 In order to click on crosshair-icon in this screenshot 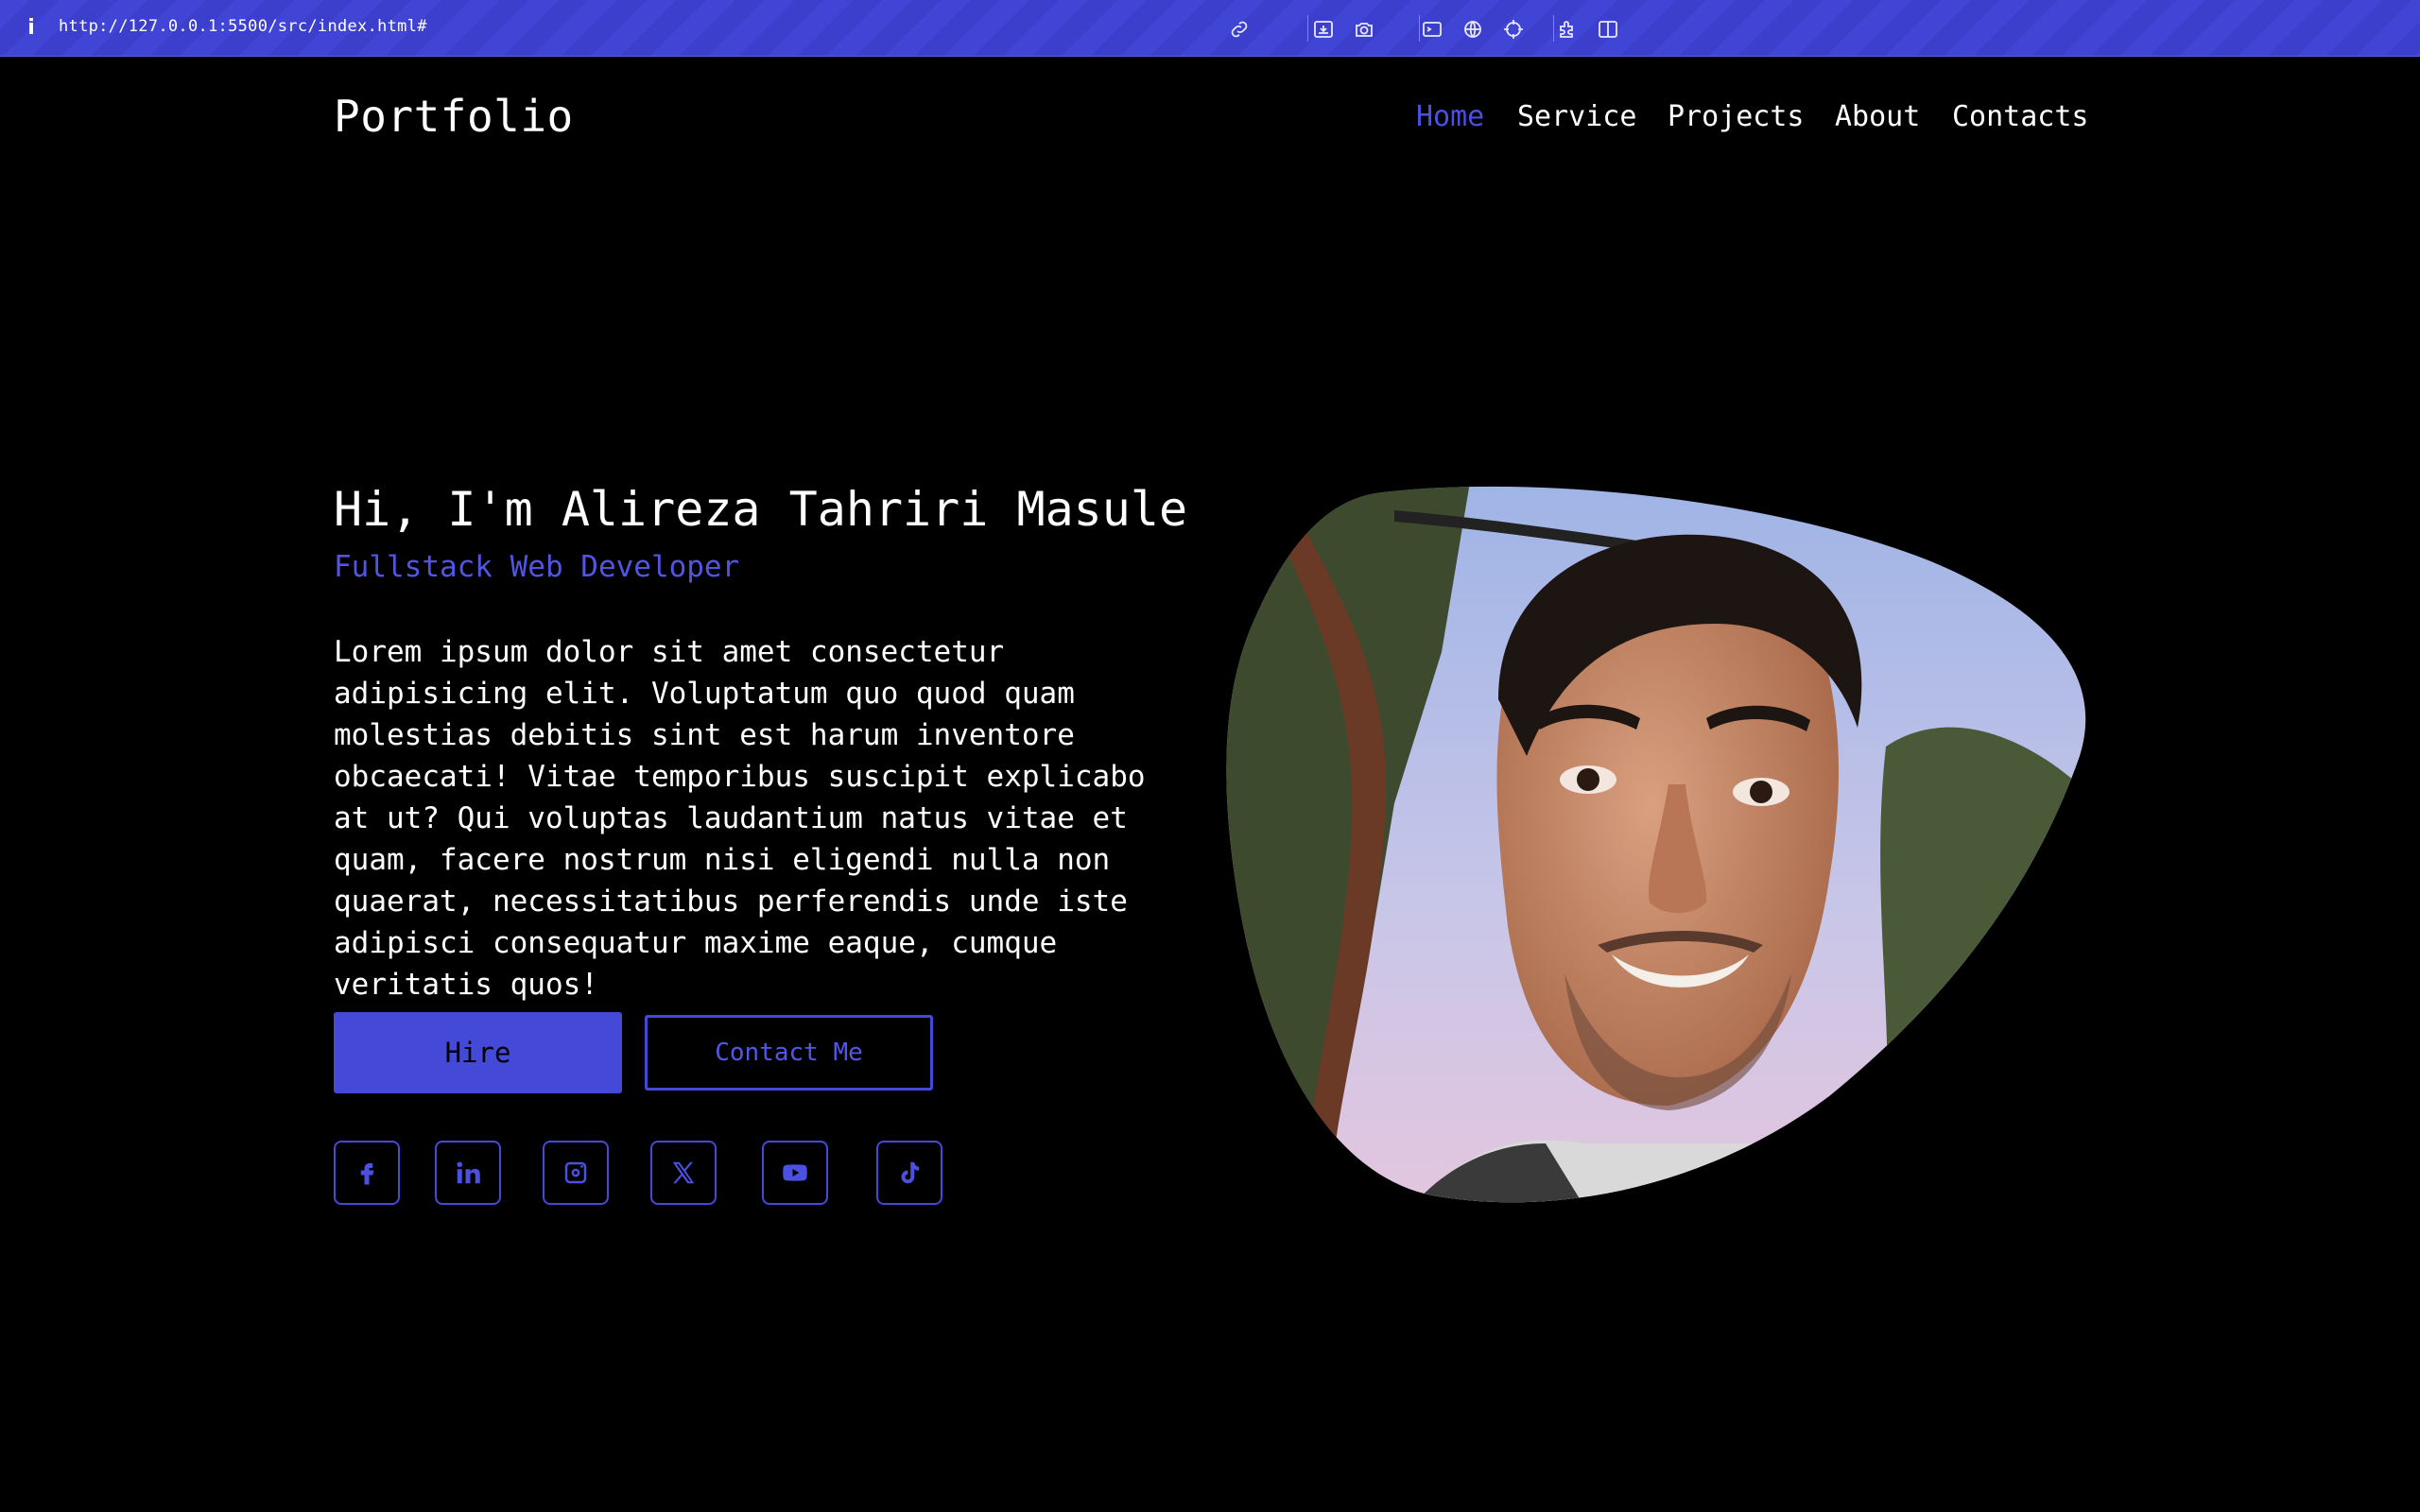, I will do `click(1513, 29)`.